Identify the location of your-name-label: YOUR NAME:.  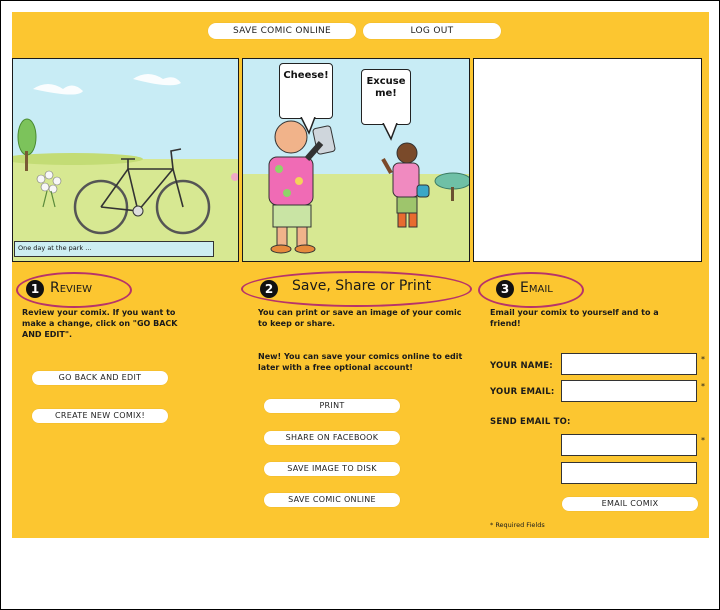
(521, 366).